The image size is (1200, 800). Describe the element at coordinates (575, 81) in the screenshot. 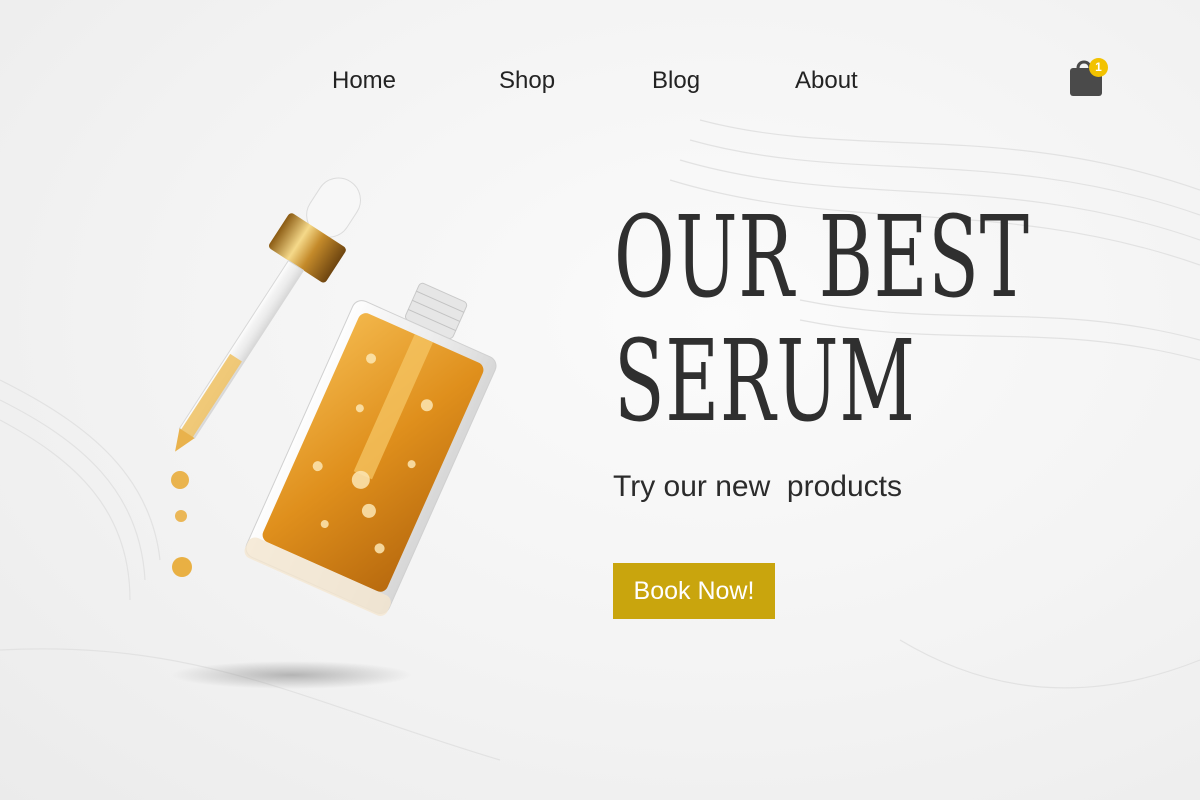

I see `nav-item-shop: Shop` at that location.